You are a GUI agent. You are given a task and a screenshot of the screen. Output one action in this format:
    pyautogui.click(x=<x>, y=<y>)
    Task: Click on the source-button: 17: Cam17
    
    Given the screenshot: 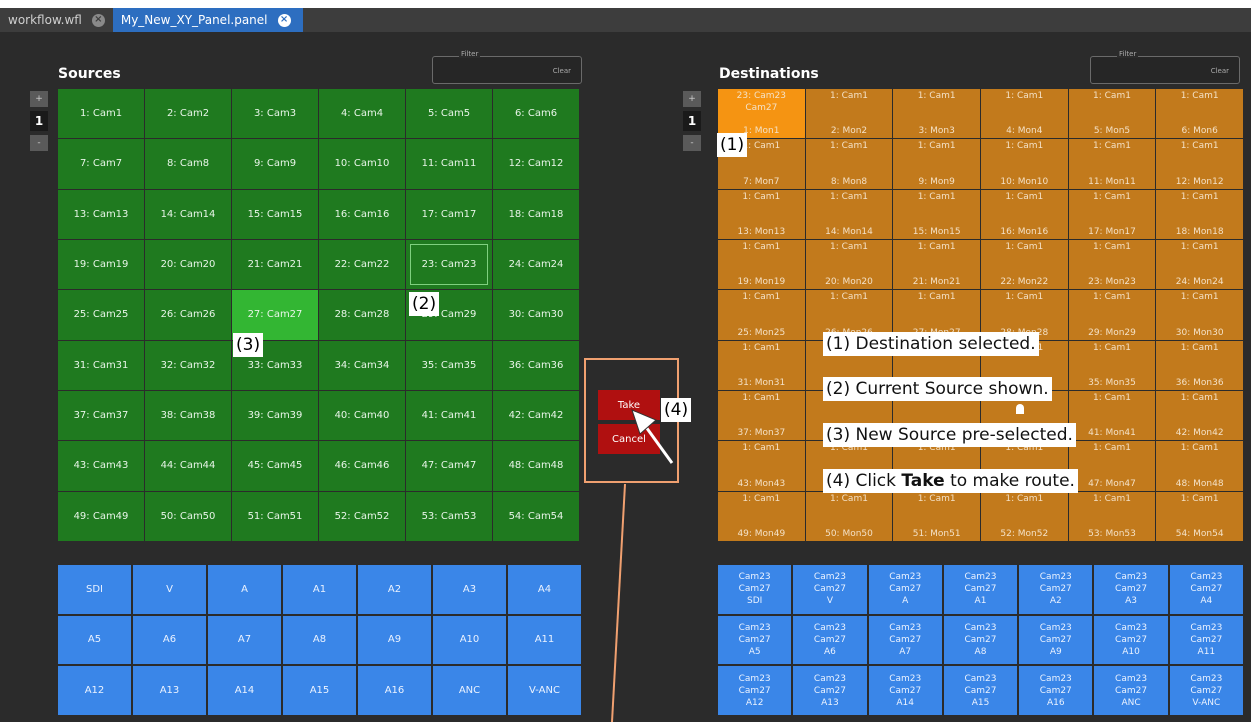 What is the action you would take?
    pyautogui.click(x=449, y=214)
    